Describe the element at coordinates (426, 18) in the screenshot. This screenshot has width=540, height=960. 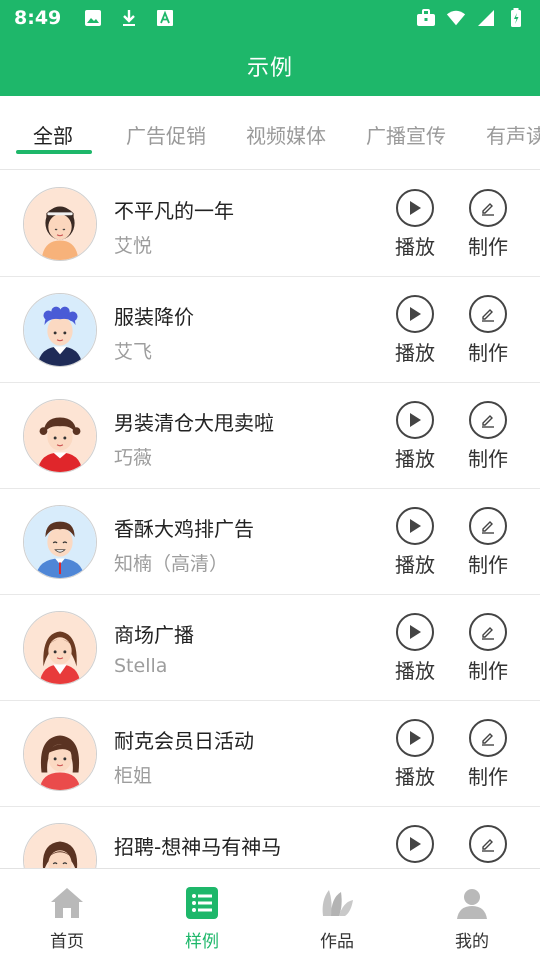
I see `briefcase-icon` at that location.